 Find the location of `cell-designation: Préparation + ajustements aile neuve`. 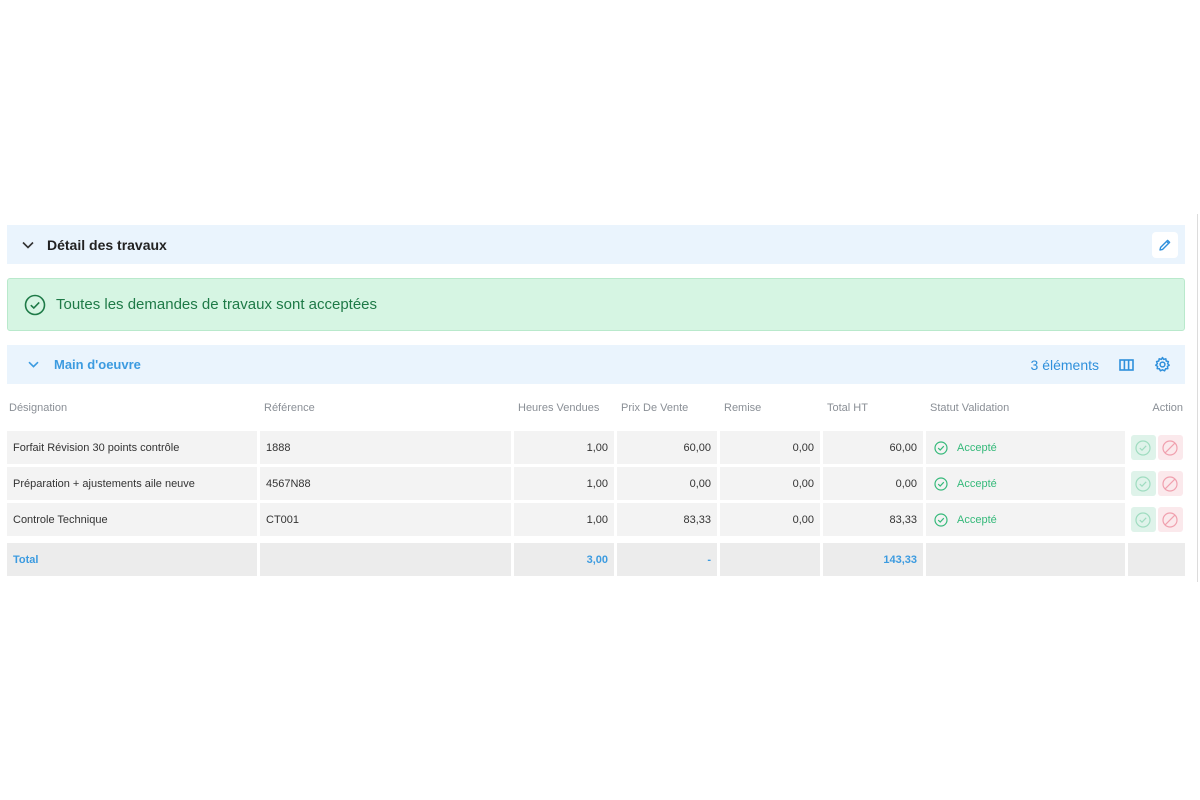

cell-designation: Préparation + ajustements aile neuve is located at coordinates (132, 483).